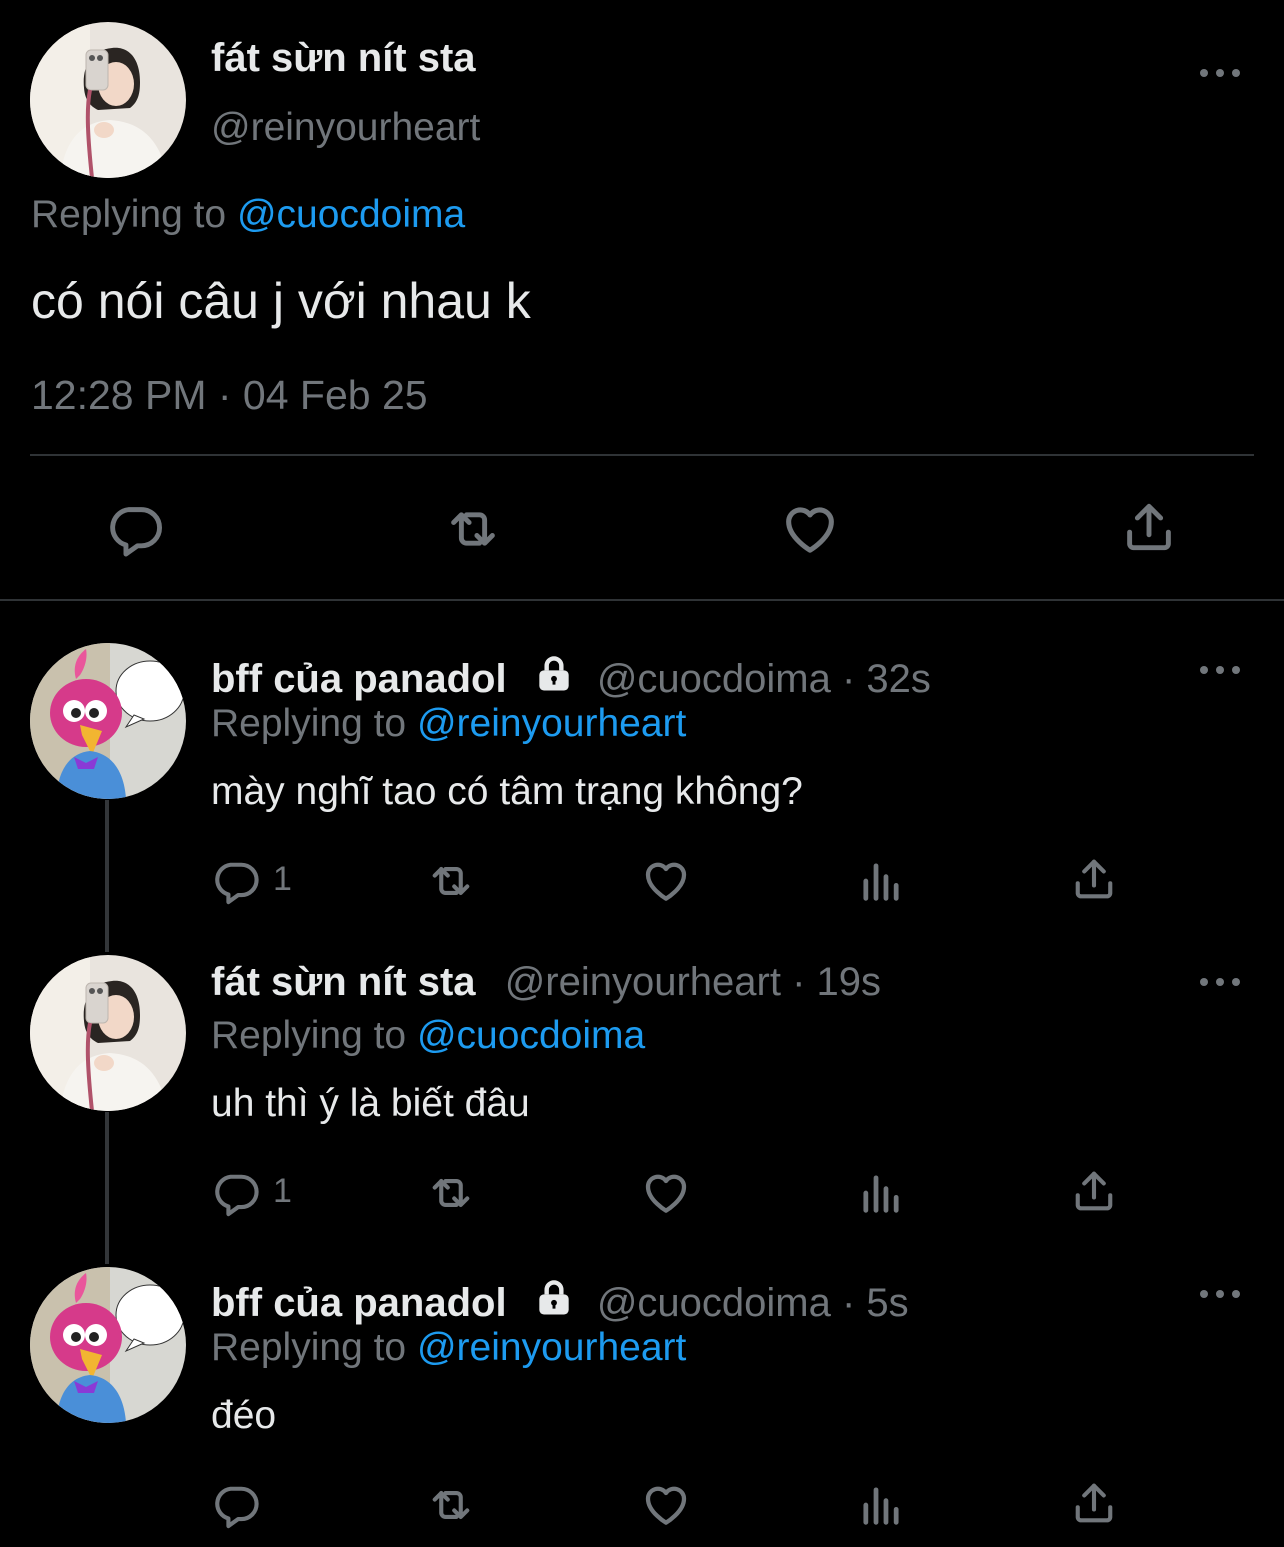  Describe the element at coordinates (370, 1103) in the screenshot. I see `tweet-text: uh thì ý là biết đâu` at that location.